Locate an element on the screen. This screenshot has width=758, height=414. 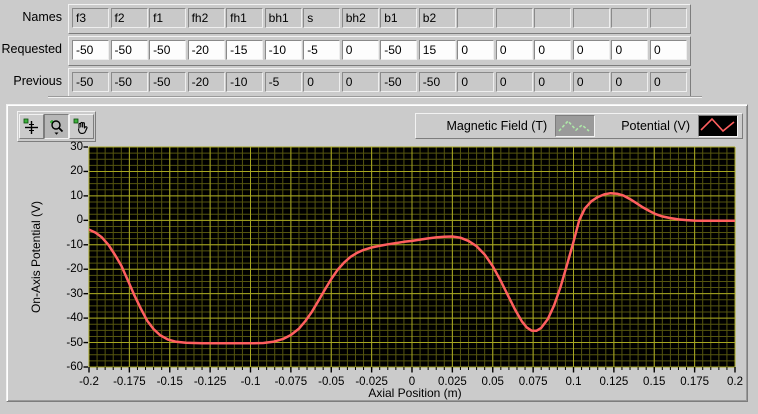
names-field: s is located at coordinates (322, 18).